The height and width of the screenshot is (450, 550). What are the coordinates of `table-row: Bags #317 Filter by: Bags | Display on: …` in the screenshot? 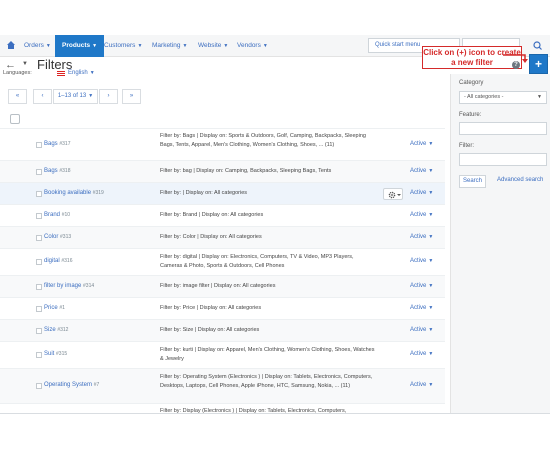 It's located at (222, 144).